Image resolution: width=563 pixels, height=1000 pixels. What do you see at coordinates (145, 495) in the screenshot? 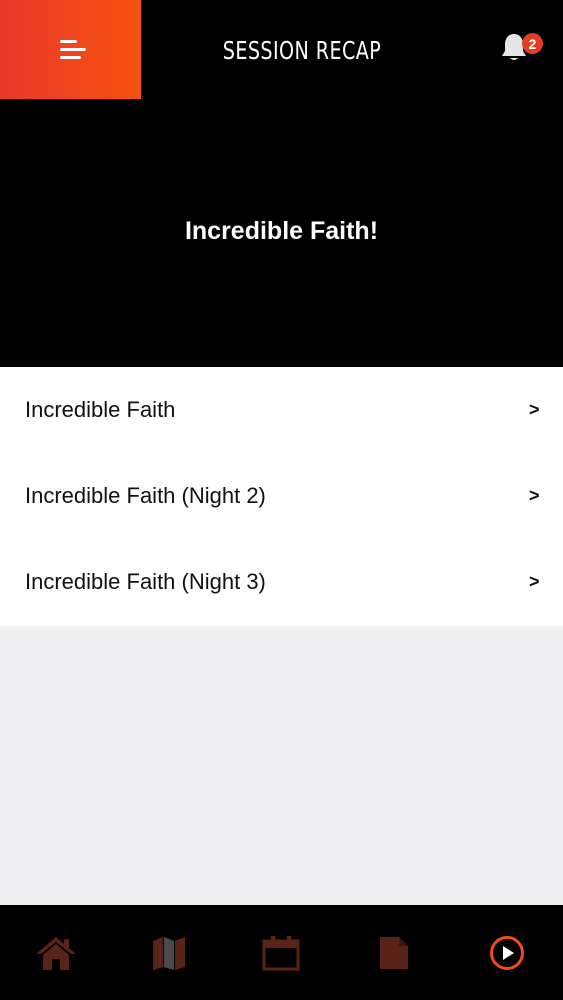
I see `list-item-label: Incredible Faith (Night 2)` at bounding box center [145, 495].